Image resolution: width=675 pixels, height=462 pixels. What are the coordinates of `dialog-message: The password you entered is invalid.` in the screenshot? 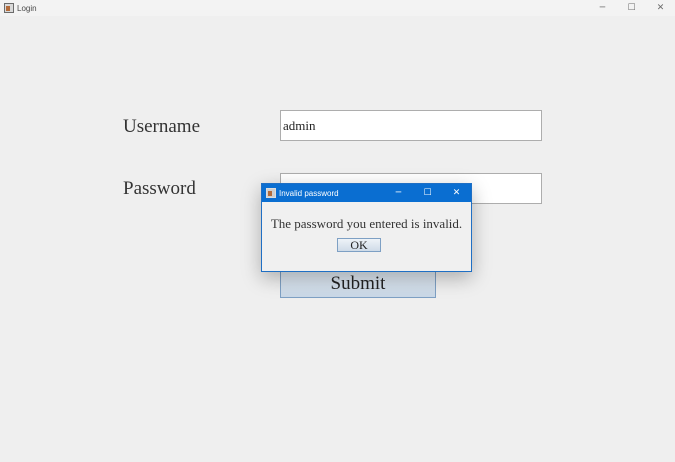 It's located at (366, 223).